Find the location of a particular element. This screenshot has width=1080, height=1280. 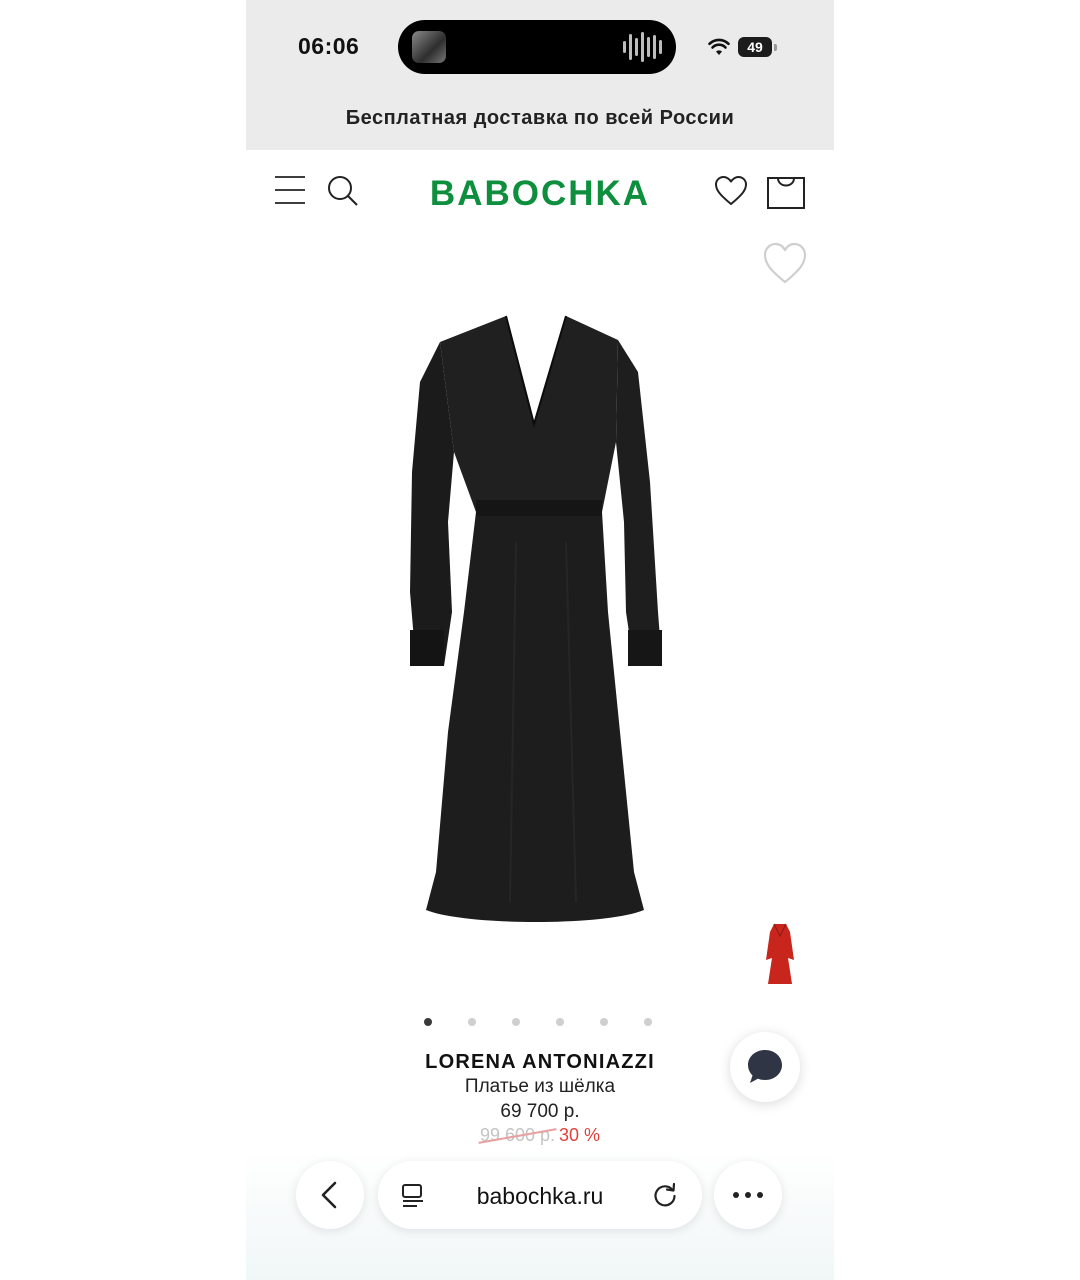

more-dots-icon is located at coordinates (748, 1195).